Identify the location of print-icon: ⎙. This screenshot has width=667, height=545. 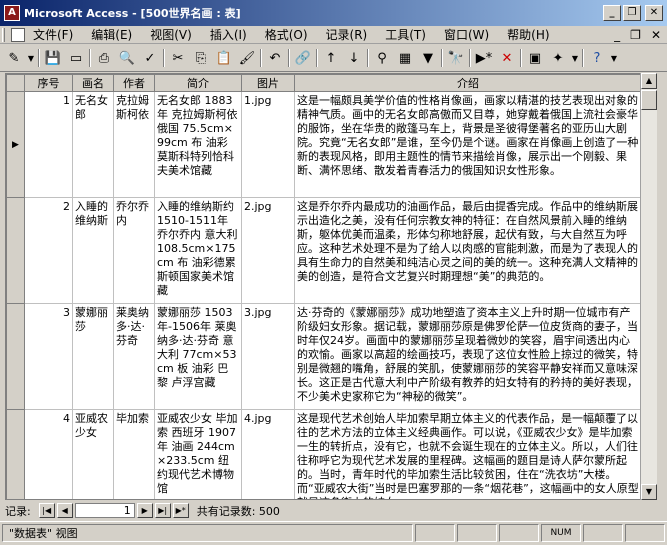
(104, 58).